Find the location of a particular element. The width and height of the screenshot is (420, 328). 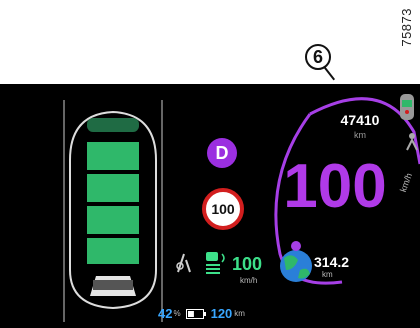

cruise-speed-unit: km/h is located at coordinates (249, 280).